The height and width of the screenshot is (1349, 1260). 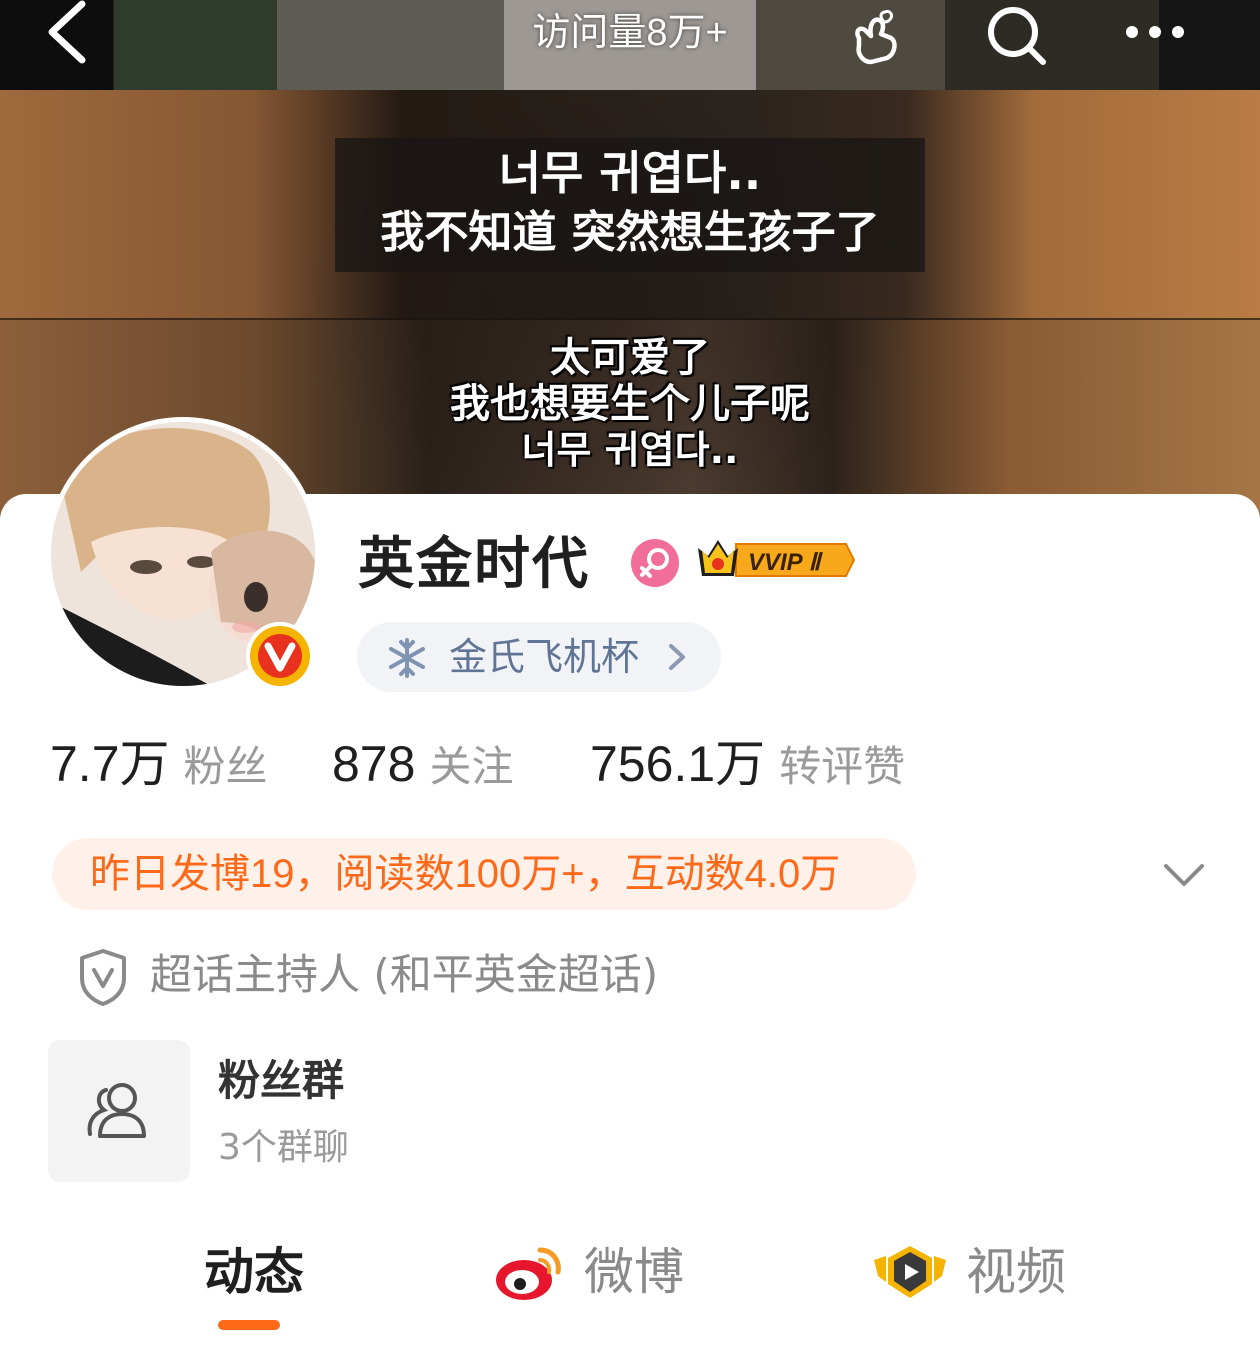 I want to click on back-button, so click(x=70, y=35).